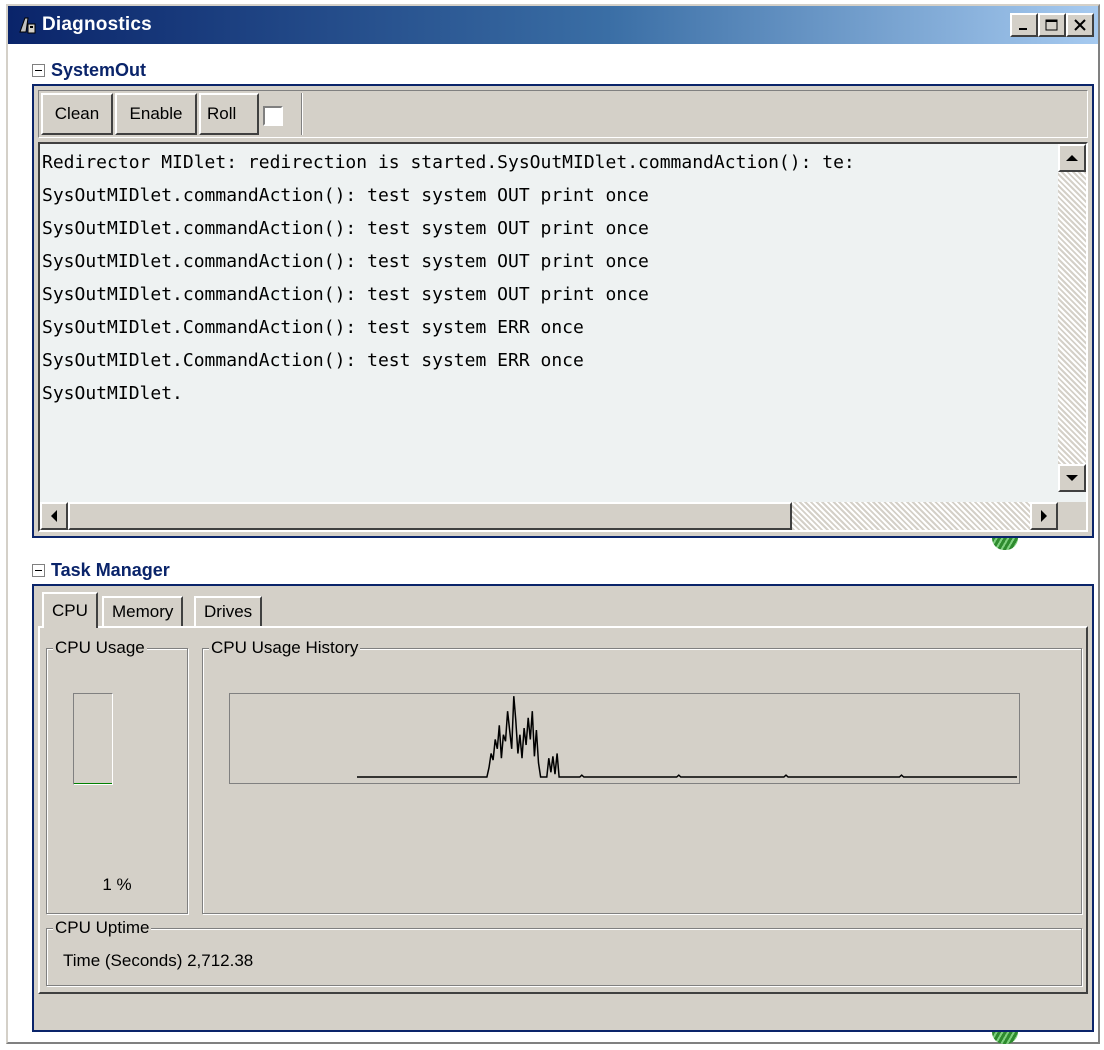 This screenshot has height=1050, width=1104. I want to click on systemout-header: SystemOut, so click(89, 70).